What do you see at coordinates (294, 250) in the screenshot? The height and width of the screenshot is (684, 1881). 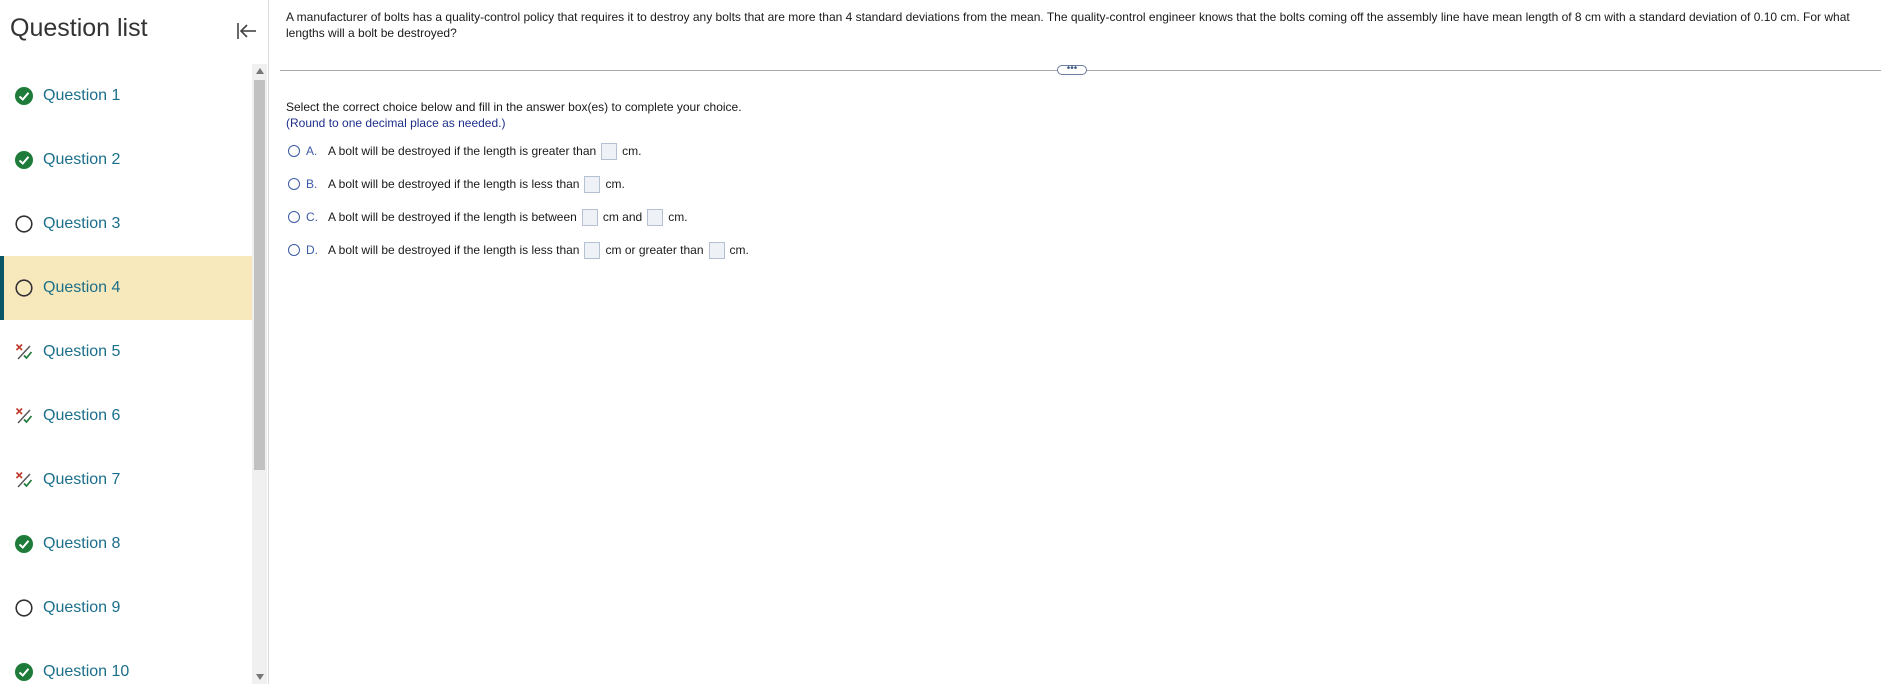 I see `radio-button-d` at bounding box center [294, 250].